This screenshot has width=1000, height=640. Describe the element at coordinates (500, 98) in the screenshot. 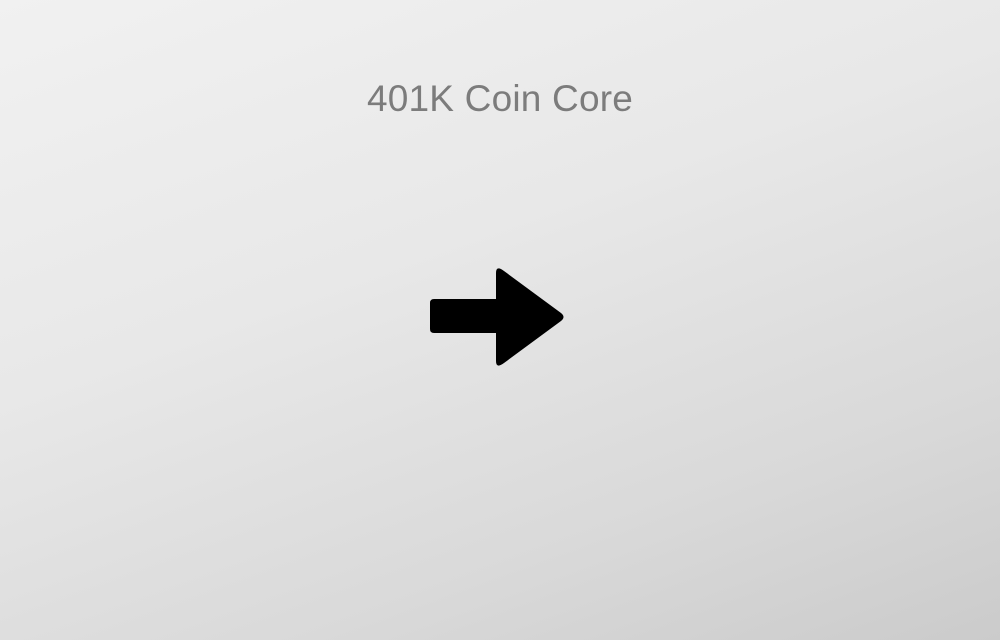

I see `app-title: 401K Coin Core` at that location.